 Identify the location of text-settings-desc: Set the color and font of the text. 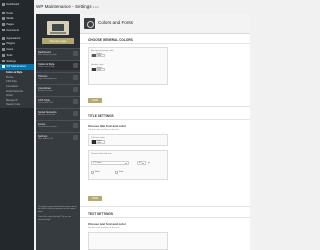
(104, 228).